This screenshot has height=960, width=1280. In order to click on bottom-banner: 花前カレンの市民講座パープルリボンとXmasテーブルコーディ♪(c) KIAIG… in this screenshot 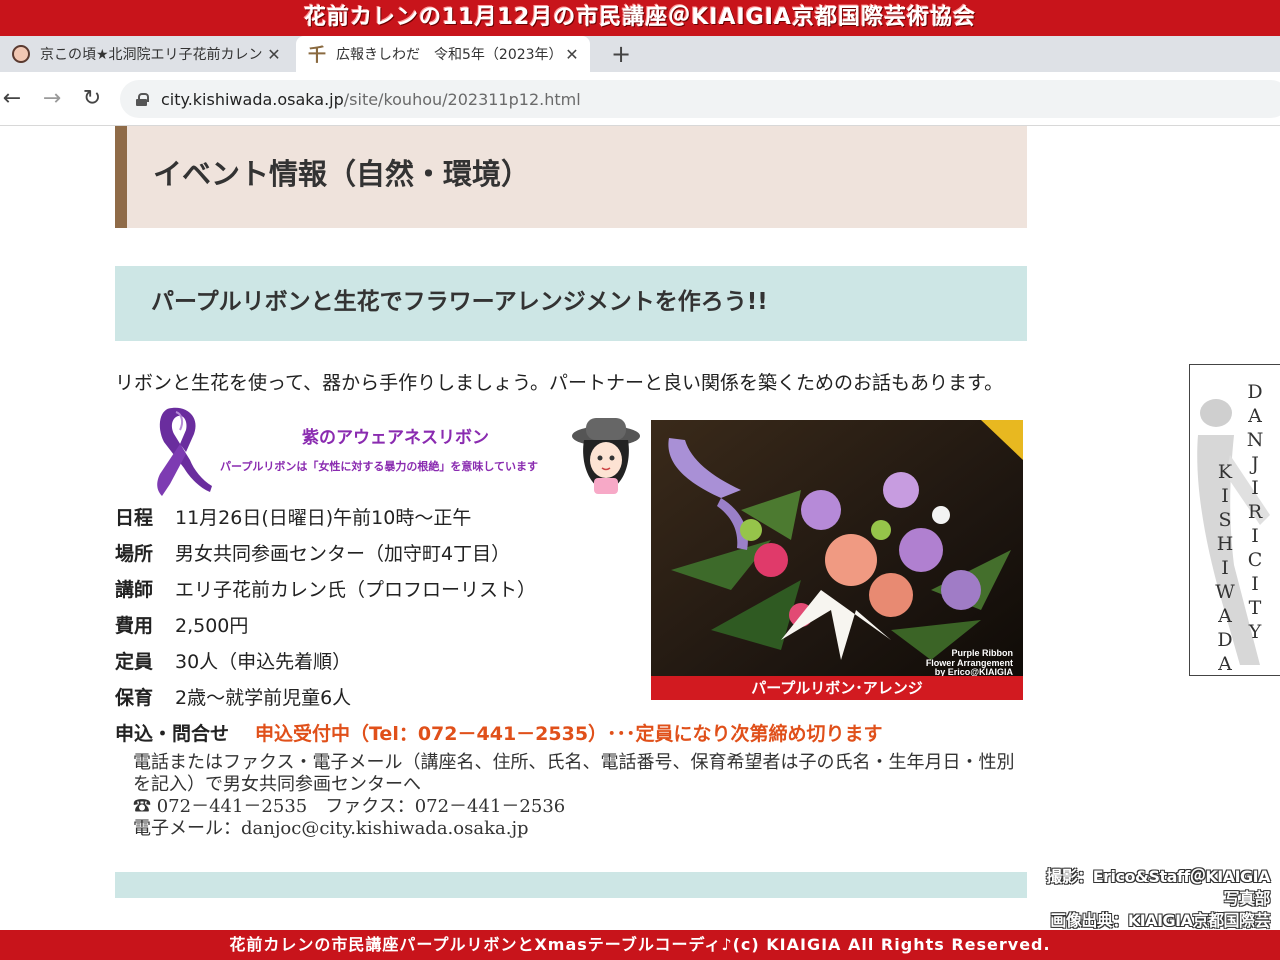, I will do `click(640, 945)`.